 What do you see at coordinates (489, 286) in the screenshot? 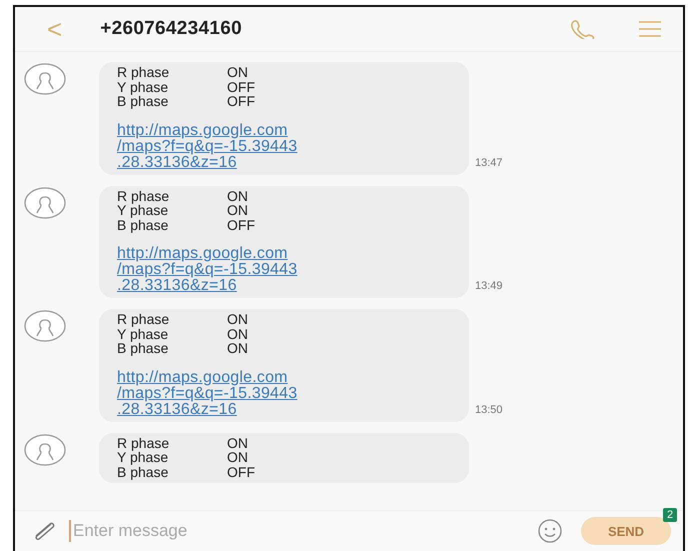
I see `message-time: 13:49` at bounding box center [489, 286].